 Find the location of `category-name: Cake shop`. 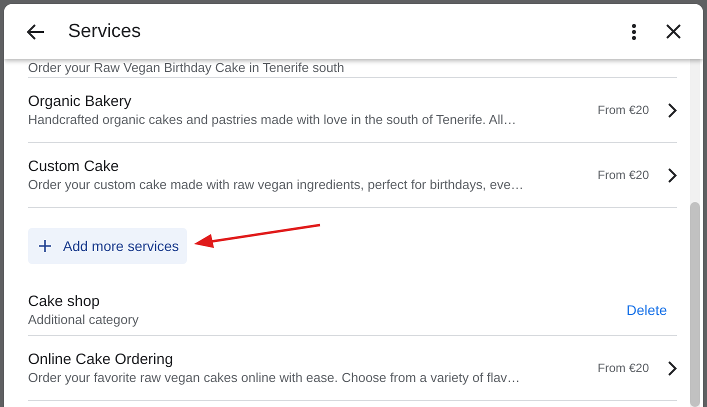

category-name: Cake shop is located at coordinates (64, 301).